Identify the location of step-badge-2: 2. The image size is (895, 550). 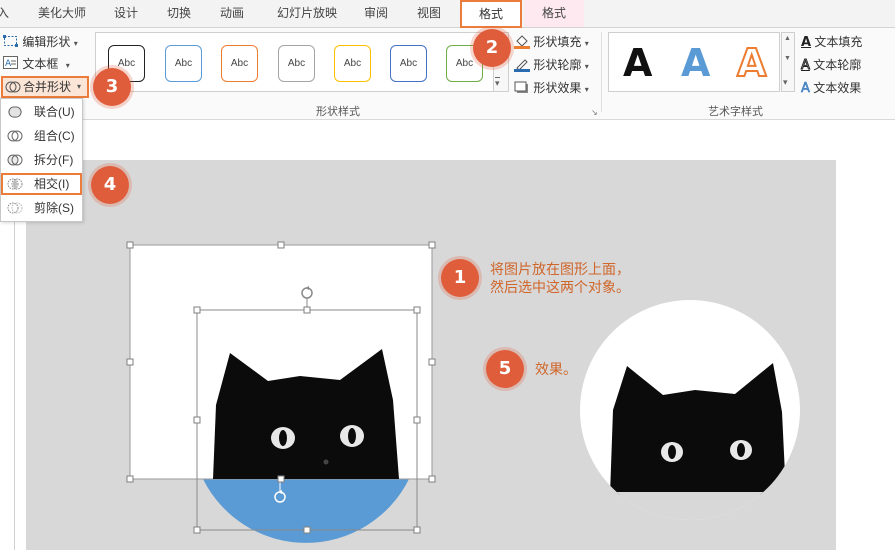
(492, 48).